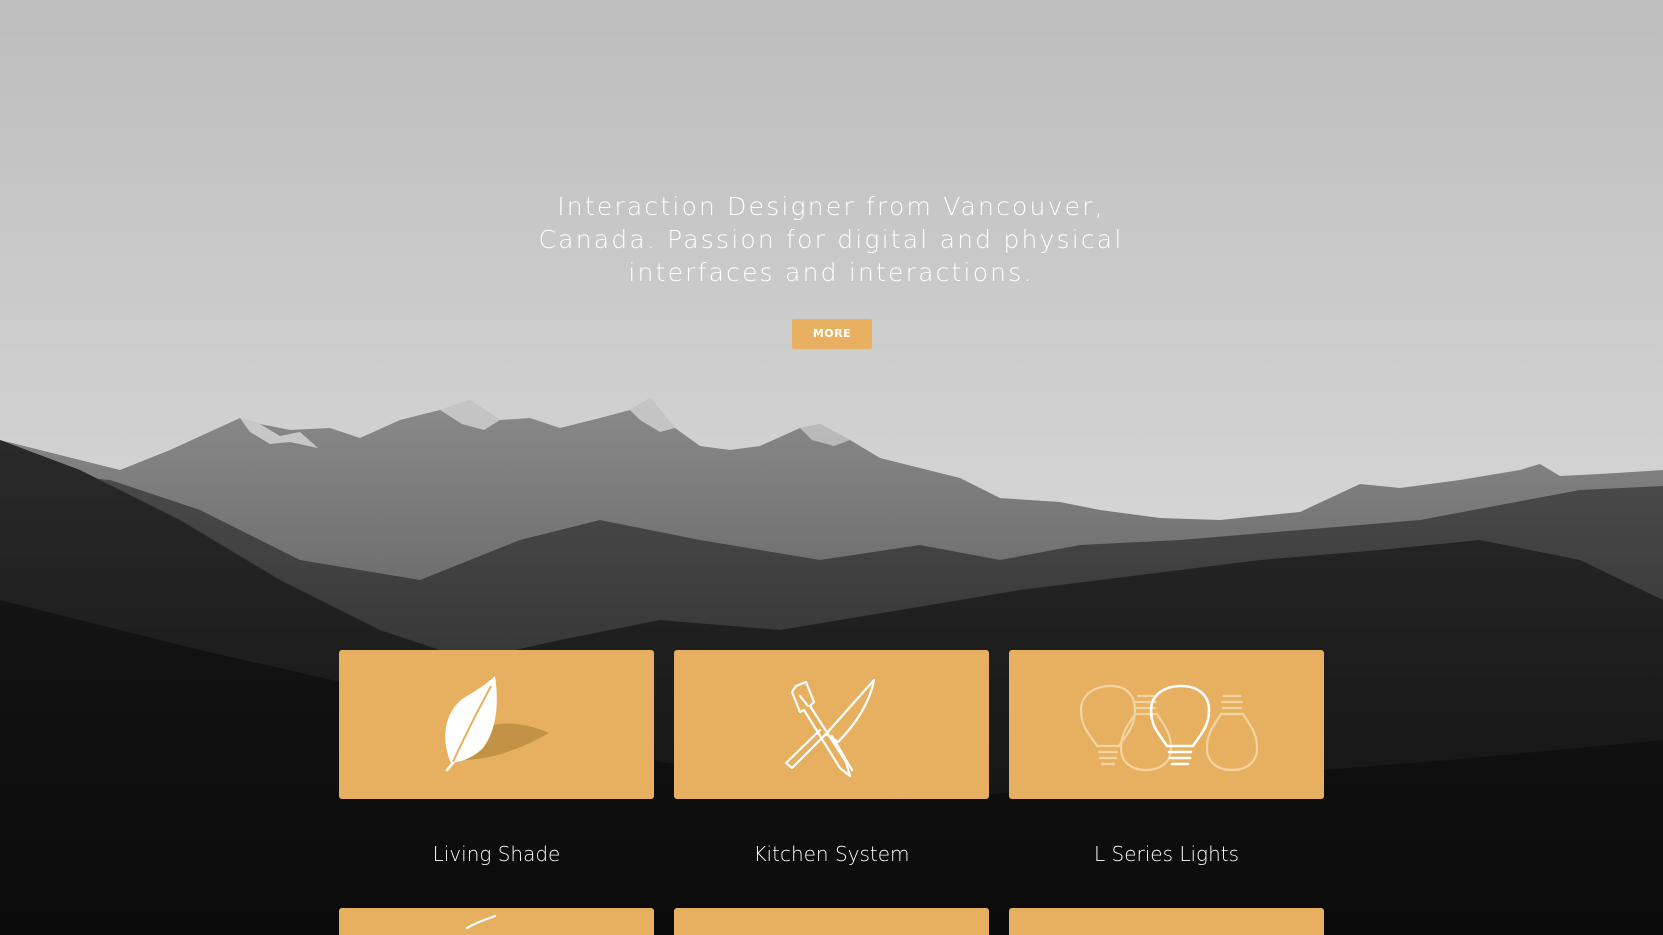  I want to click on light-bulbs-icon, so click(1169, 728).